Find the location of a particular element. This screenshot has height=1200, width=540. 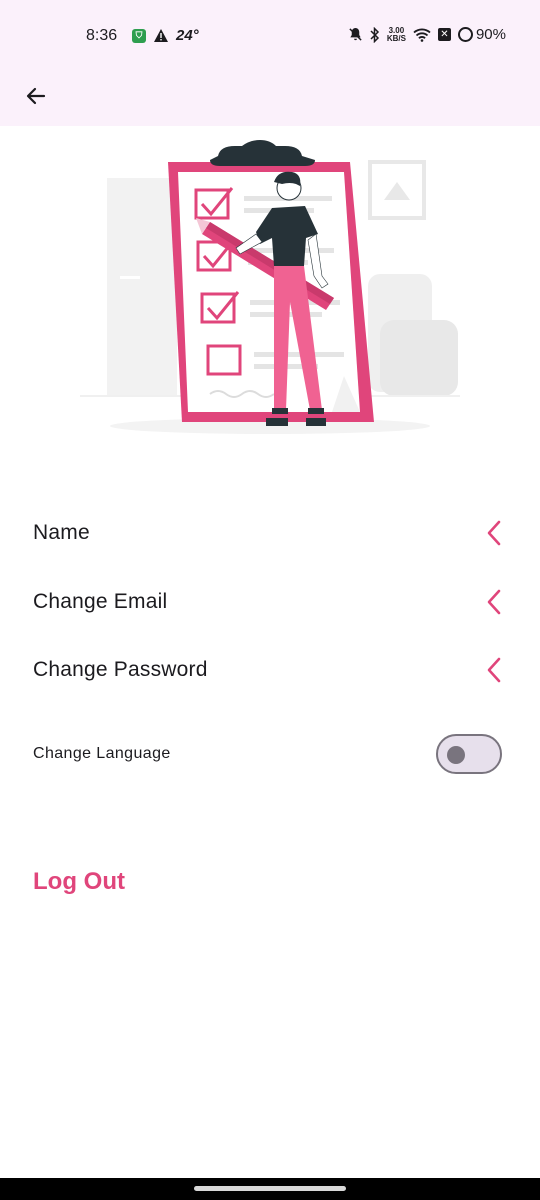

status-right-icons: 3.00 KB/S ✕ 90% is located at coordinates (427, 34).